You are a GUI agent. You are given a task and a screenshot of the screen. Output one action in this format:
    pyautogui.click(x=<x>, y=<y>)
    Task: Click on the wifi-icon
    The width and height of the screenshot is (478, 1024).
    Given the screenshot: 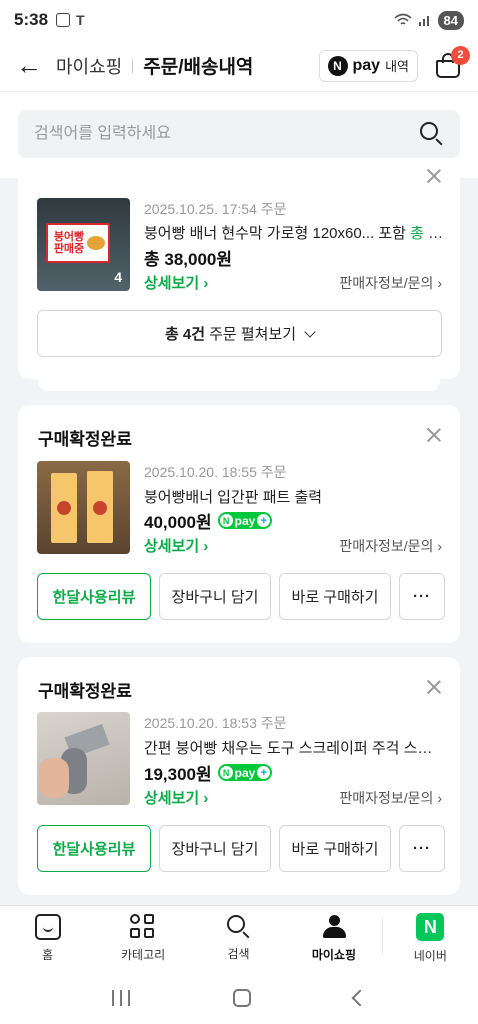 What is the action you would take?
    pyautogui.click(x=403, y=19)
    